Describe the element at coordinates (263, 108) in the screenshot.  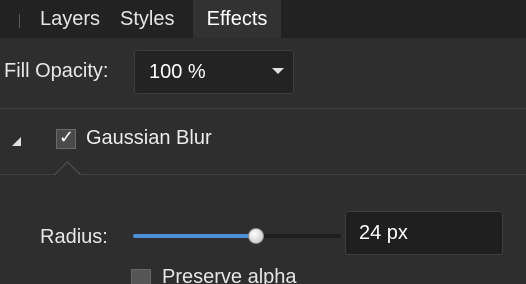
I see `divider` at that location.